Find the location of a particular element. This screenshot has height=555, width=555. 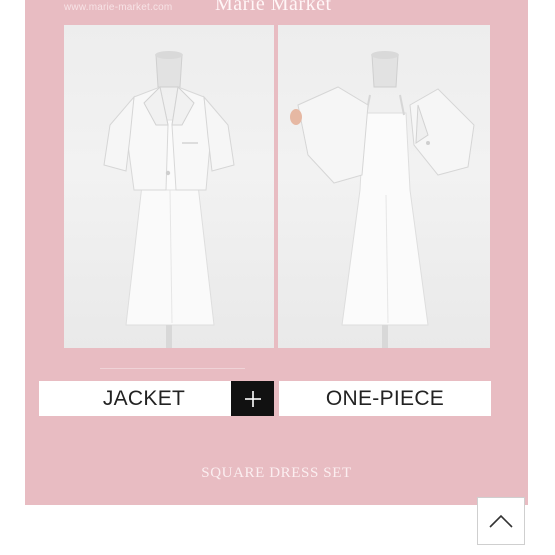

label-jacket-text: JACKET is located at coordinates (144, 398).